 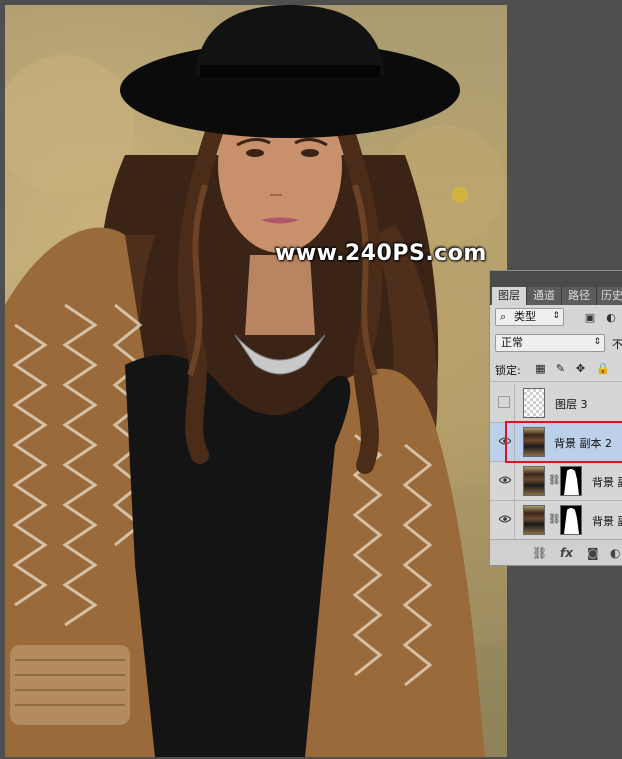 What do you see at coordinates (571, 404) in the screenshot?
I see `layer-name: 图层 3` at bounding box center [571, 404].